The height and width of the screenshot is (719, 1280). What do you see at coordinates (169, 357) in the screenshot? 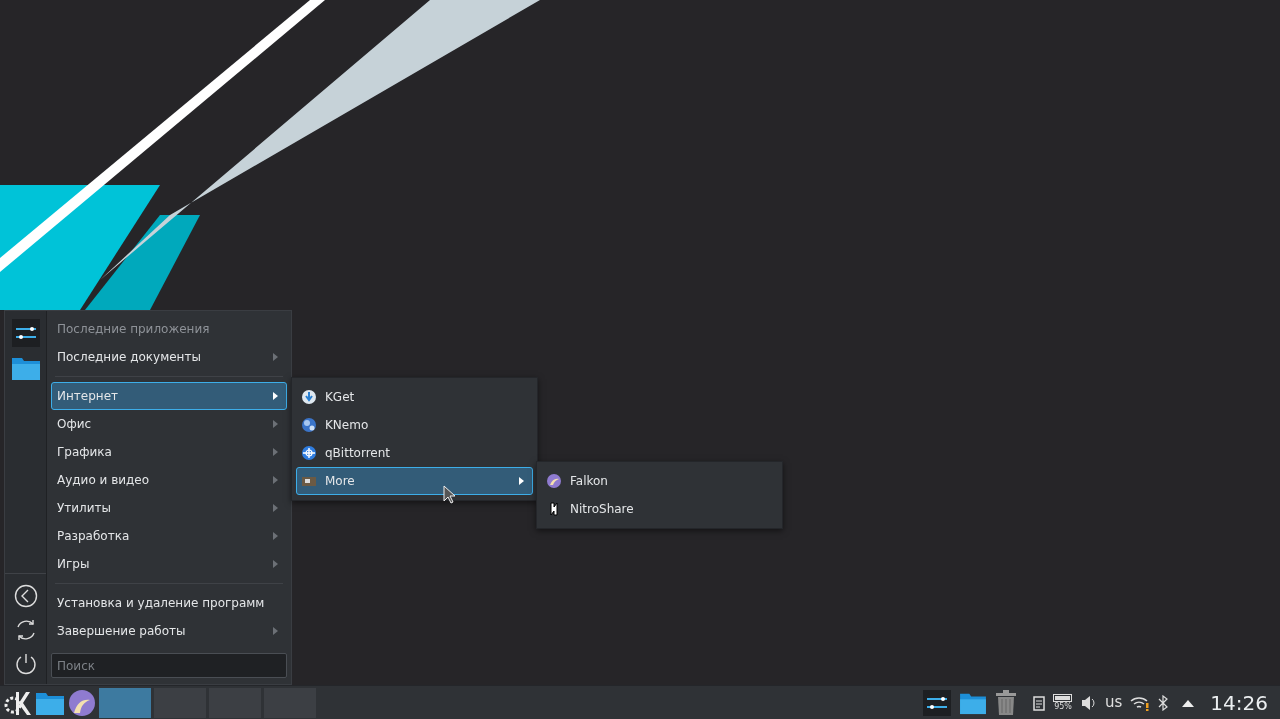
I see `menu-item: Последние документы` at bounding box center [169, 357].